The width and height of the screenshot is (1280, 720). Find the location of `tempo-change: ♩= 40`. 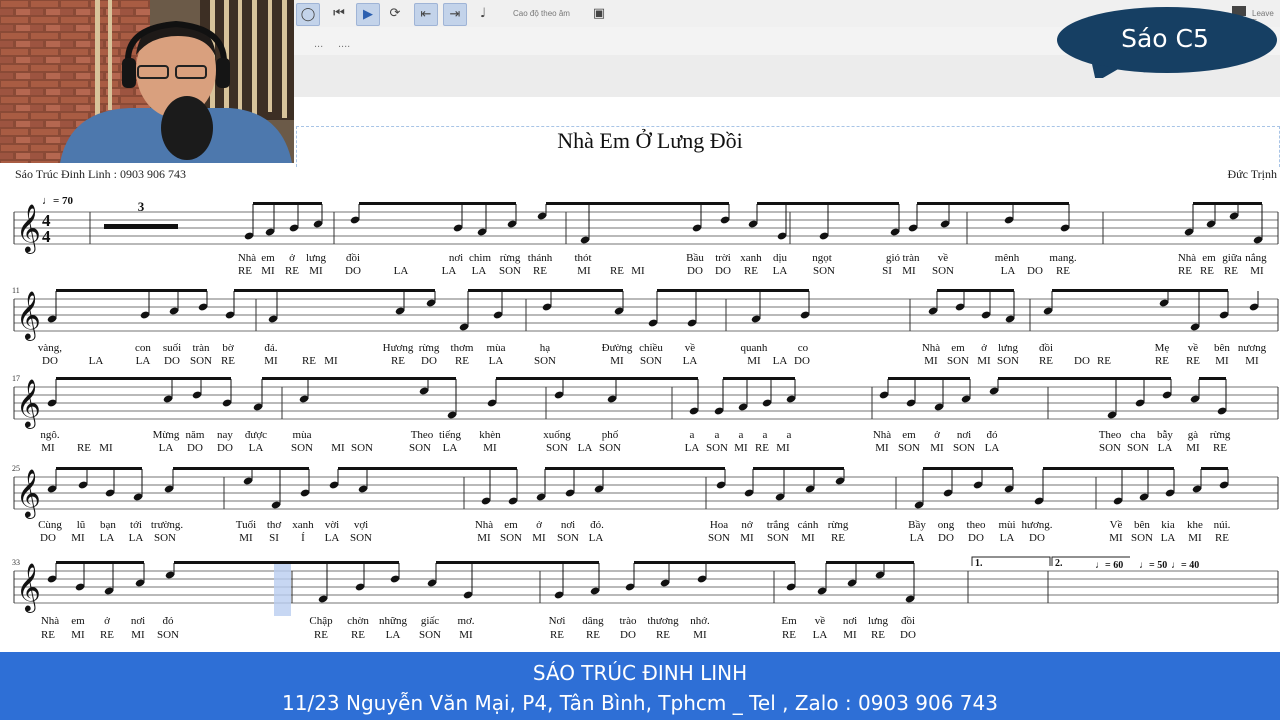

tempo-change: ♩= 40 is located at coordinates (1185, 565).